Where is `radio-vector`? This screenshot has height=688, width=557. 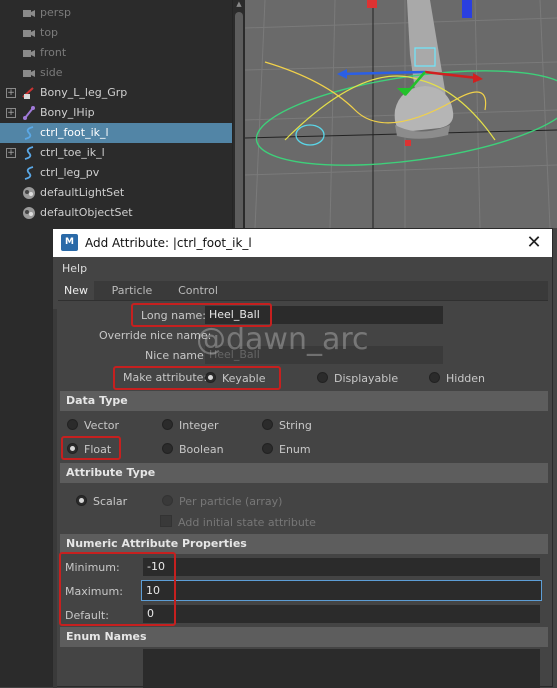 radio-vector is located at coordinates (72, 424).